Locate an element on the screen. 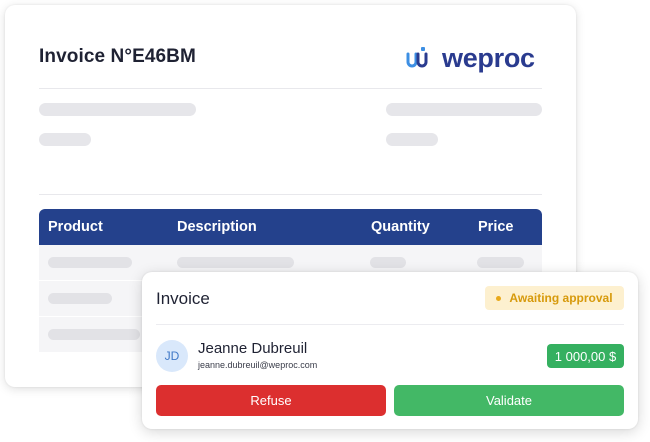 Image resolution: width=650 pixels, height=442 pixels. section-divider is located at coordinates (290, 194).